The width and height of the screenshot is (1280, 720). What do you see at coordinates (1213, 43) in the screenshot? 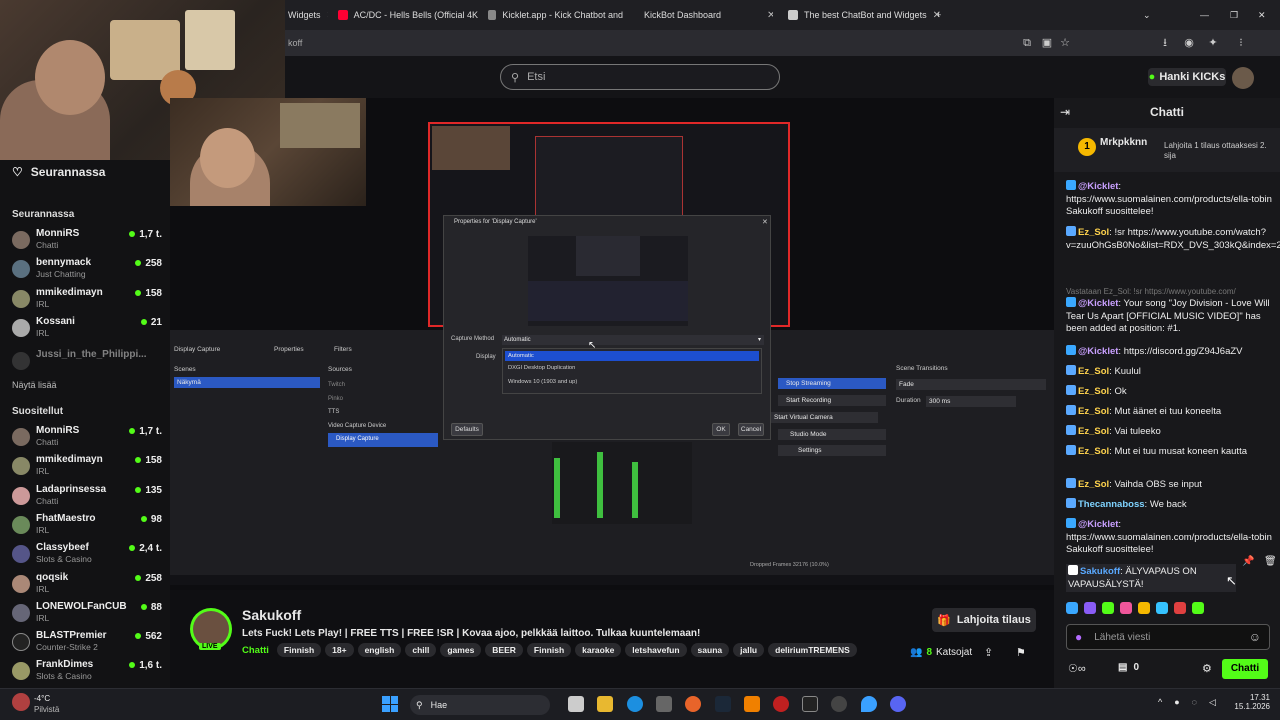
I see `extensions-icon: ✦` at bounding box center [1213, 43].